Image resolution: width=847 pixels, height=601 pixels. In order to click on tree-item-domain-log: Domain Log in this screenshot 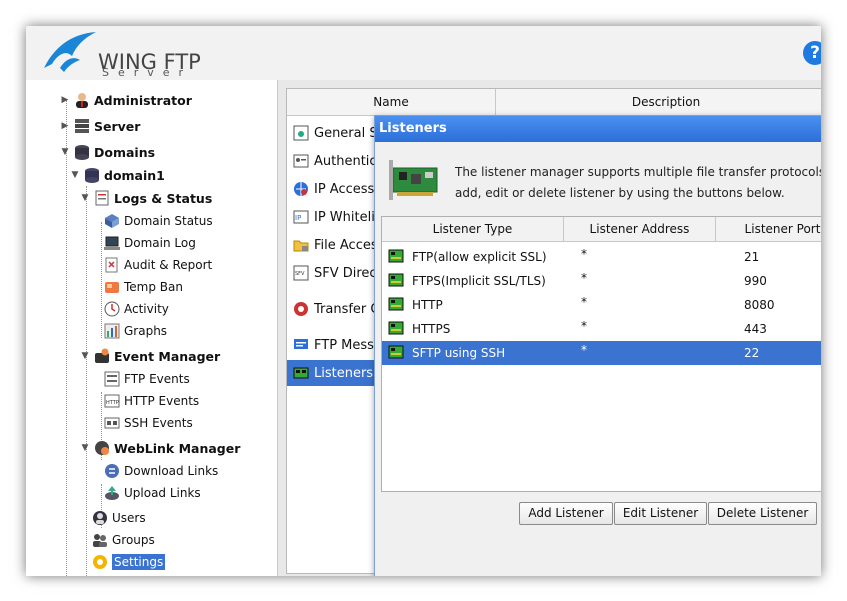, I will do `click(150, 243)`.